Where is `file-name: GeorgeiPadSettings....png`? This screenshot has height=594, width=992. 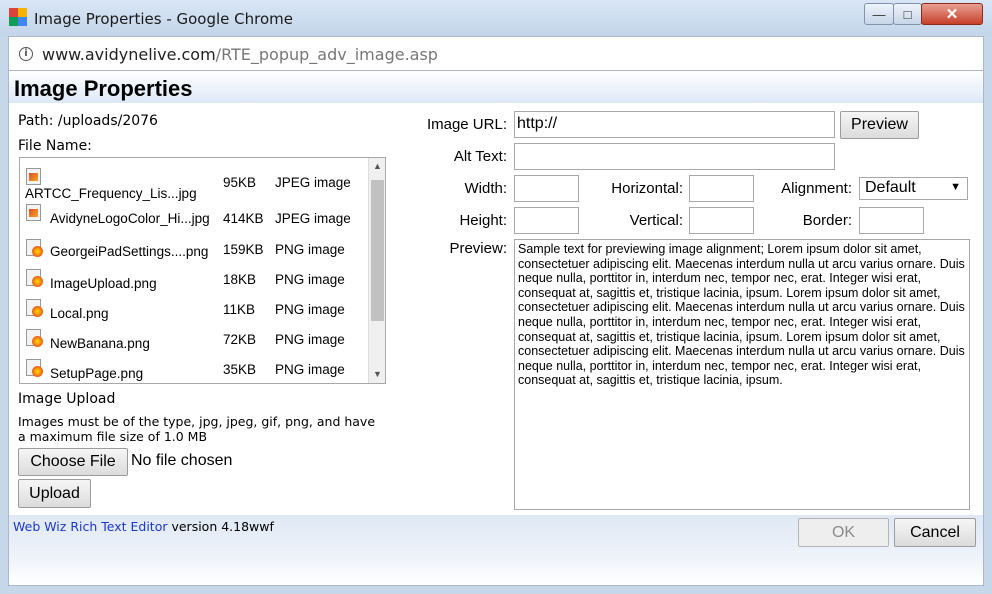
file-name: GeorgeiPadSettings....png is located at coordinates (129, 251).